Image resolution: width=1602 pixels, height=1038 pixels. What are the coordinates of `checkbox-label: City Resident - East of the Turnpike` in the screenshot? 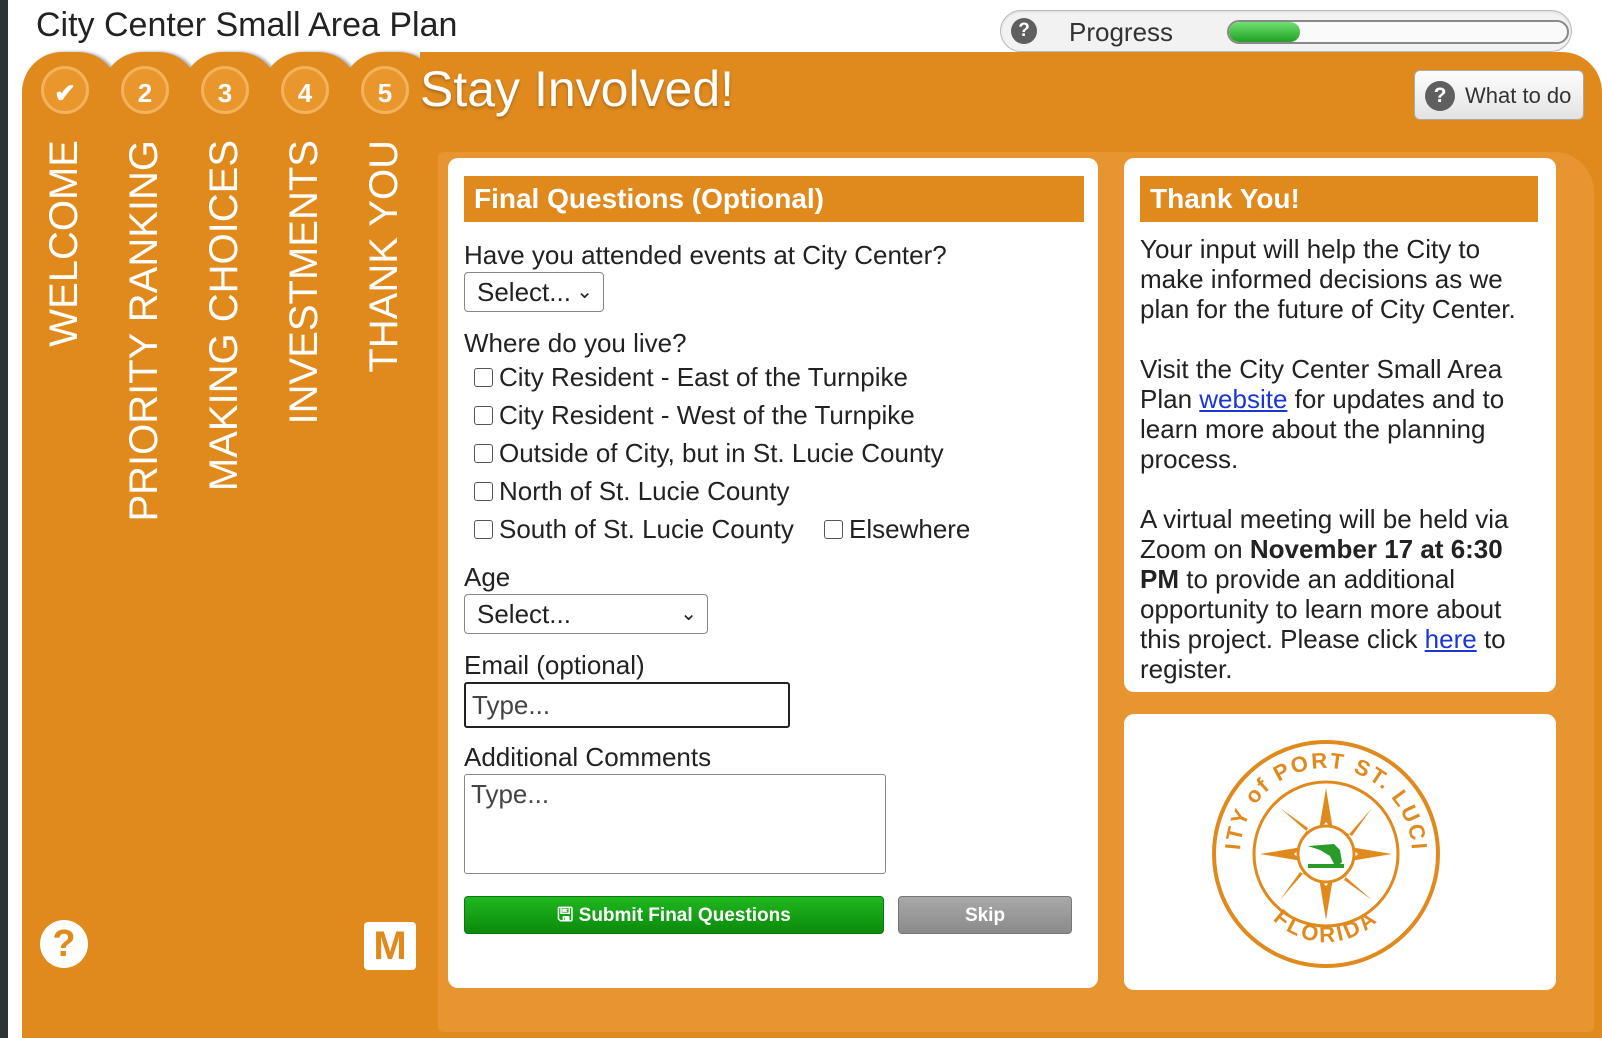 It's located at (703, 377).